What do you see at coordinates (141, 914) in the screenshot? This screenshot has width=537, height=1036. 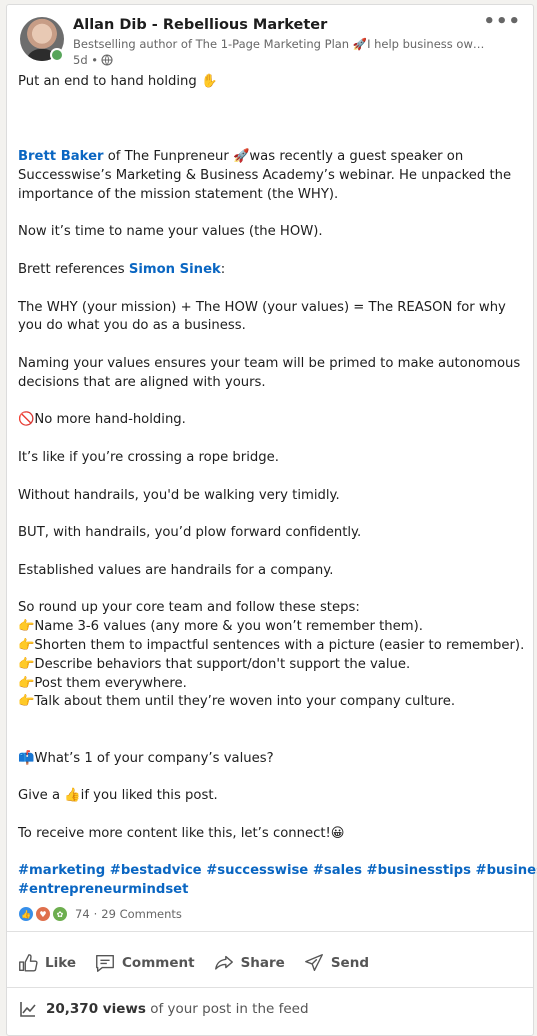 I see `comments-count: 29 Comments` at bounding box center [141, 914].